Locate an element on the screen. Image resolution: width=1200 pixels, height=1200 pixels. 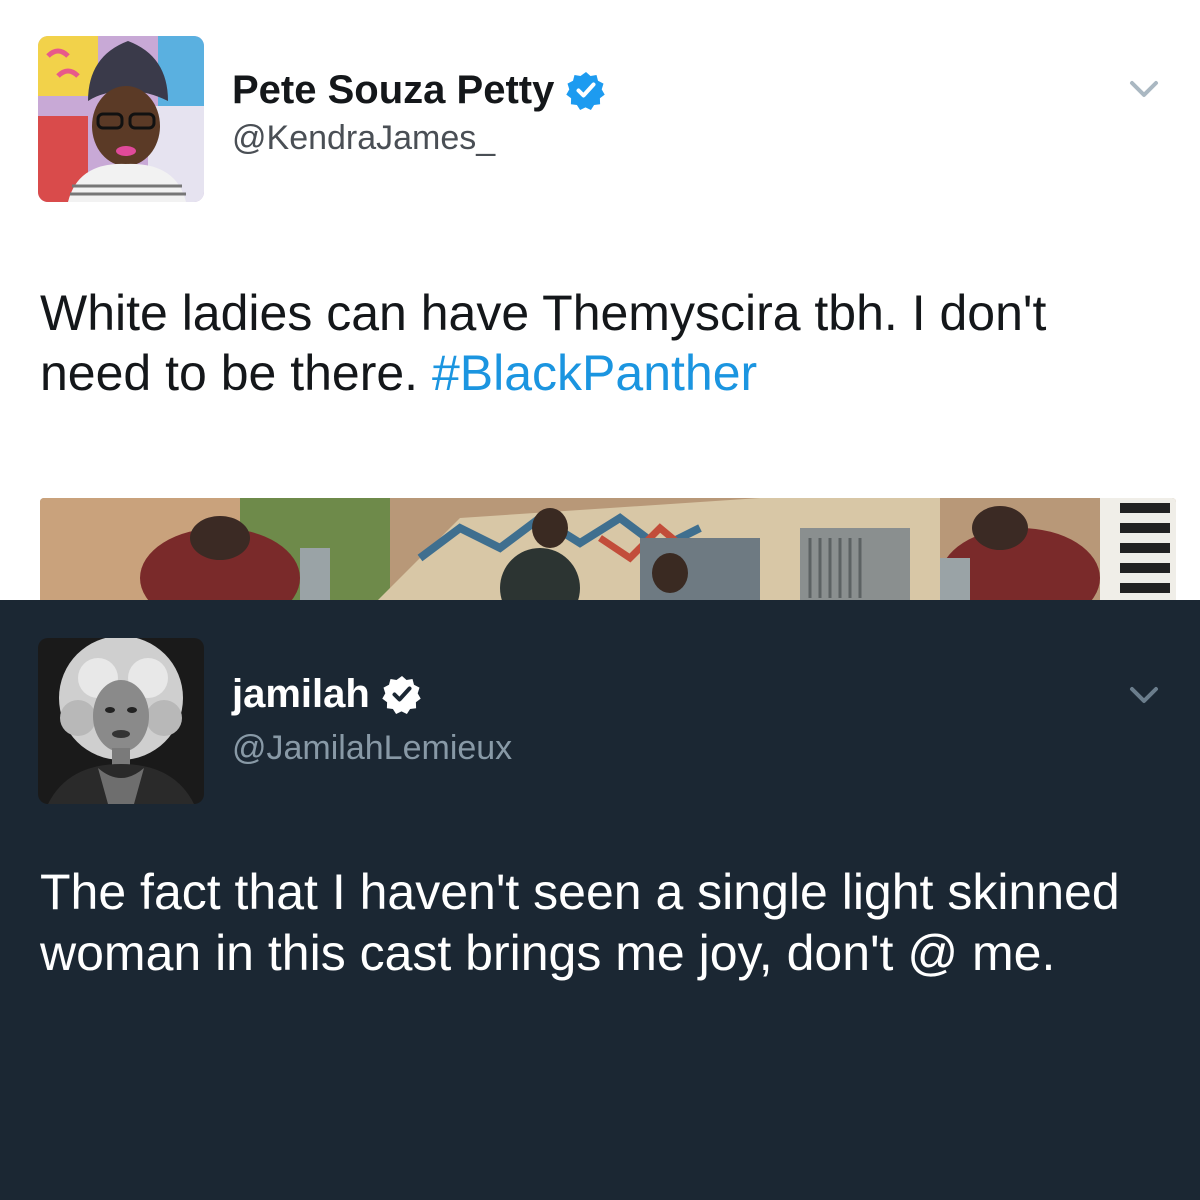
display-name: jamilah is located at coordinates (301, 694).